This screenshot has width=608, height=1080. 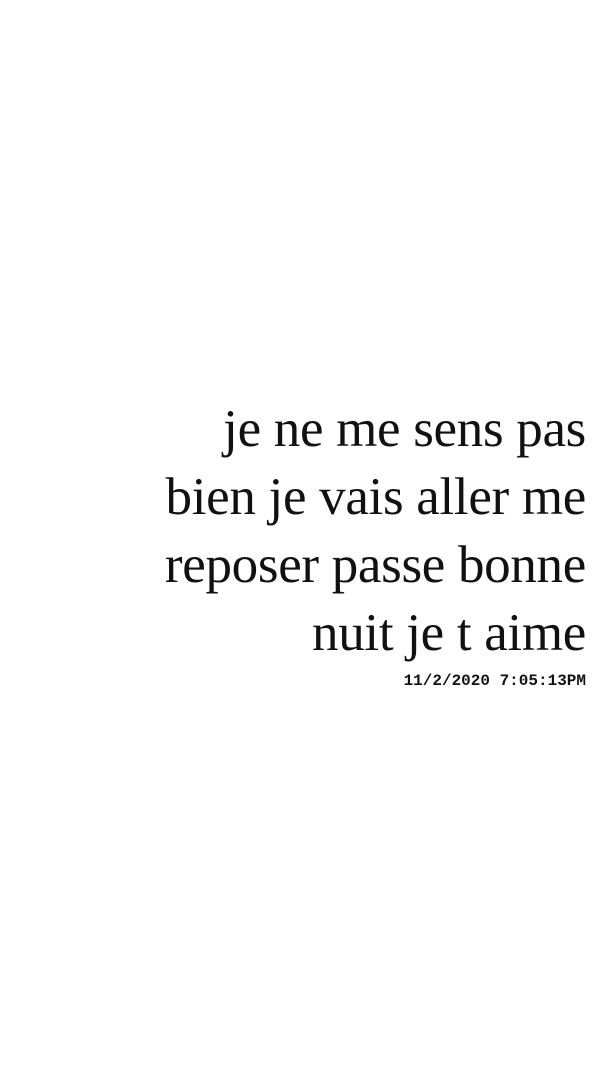 What do you see at coordinates (404, 429) in the screenshot?
I see `message-line-1: je ne me sens pas` at bounding box center [404, 429].